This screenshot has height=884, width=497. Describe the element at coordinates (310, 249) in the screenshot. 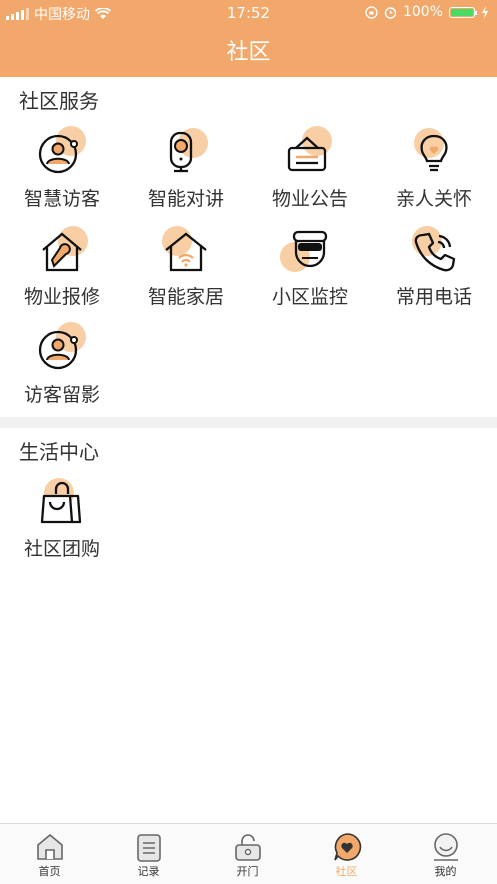

I see `camera-icon` at that location.